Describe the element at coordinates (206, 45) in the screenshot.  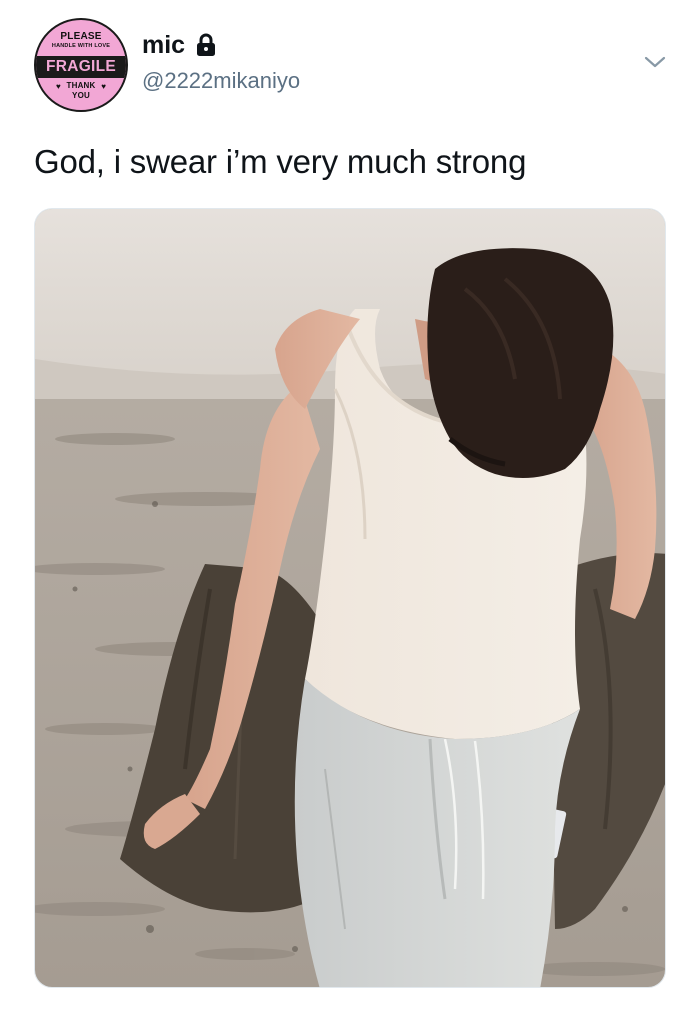
I see `lock-icon` at that location.